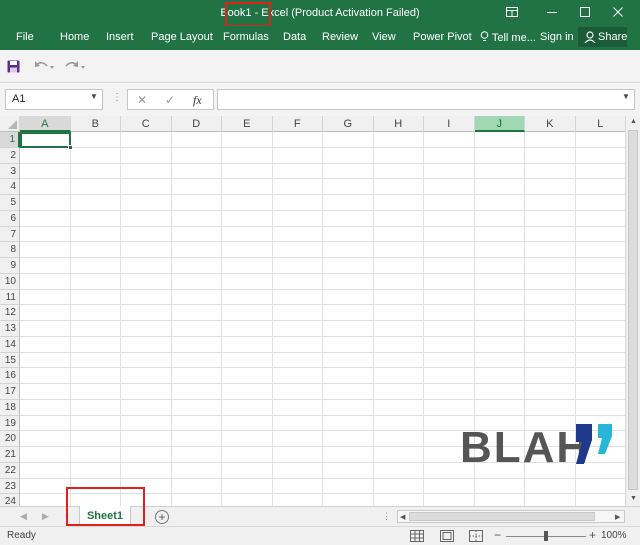 Image resolution: width=640 pixels, height=545 pixels. What do you see at coordinates (476, 536) in the screenshot?
I see `page-break-preview-icon` at bounding box center [476, 536].